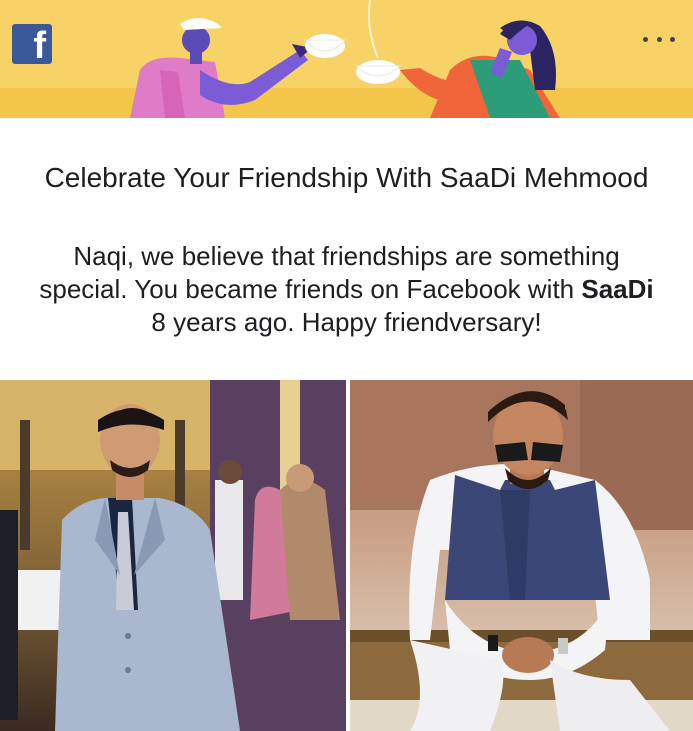 The height and width of the screenshot is (731, 693). What do you see at coordinates (617, 289) in the screenshot?
I see `friend-name: SaaDi` at bounding box center [617, 289].